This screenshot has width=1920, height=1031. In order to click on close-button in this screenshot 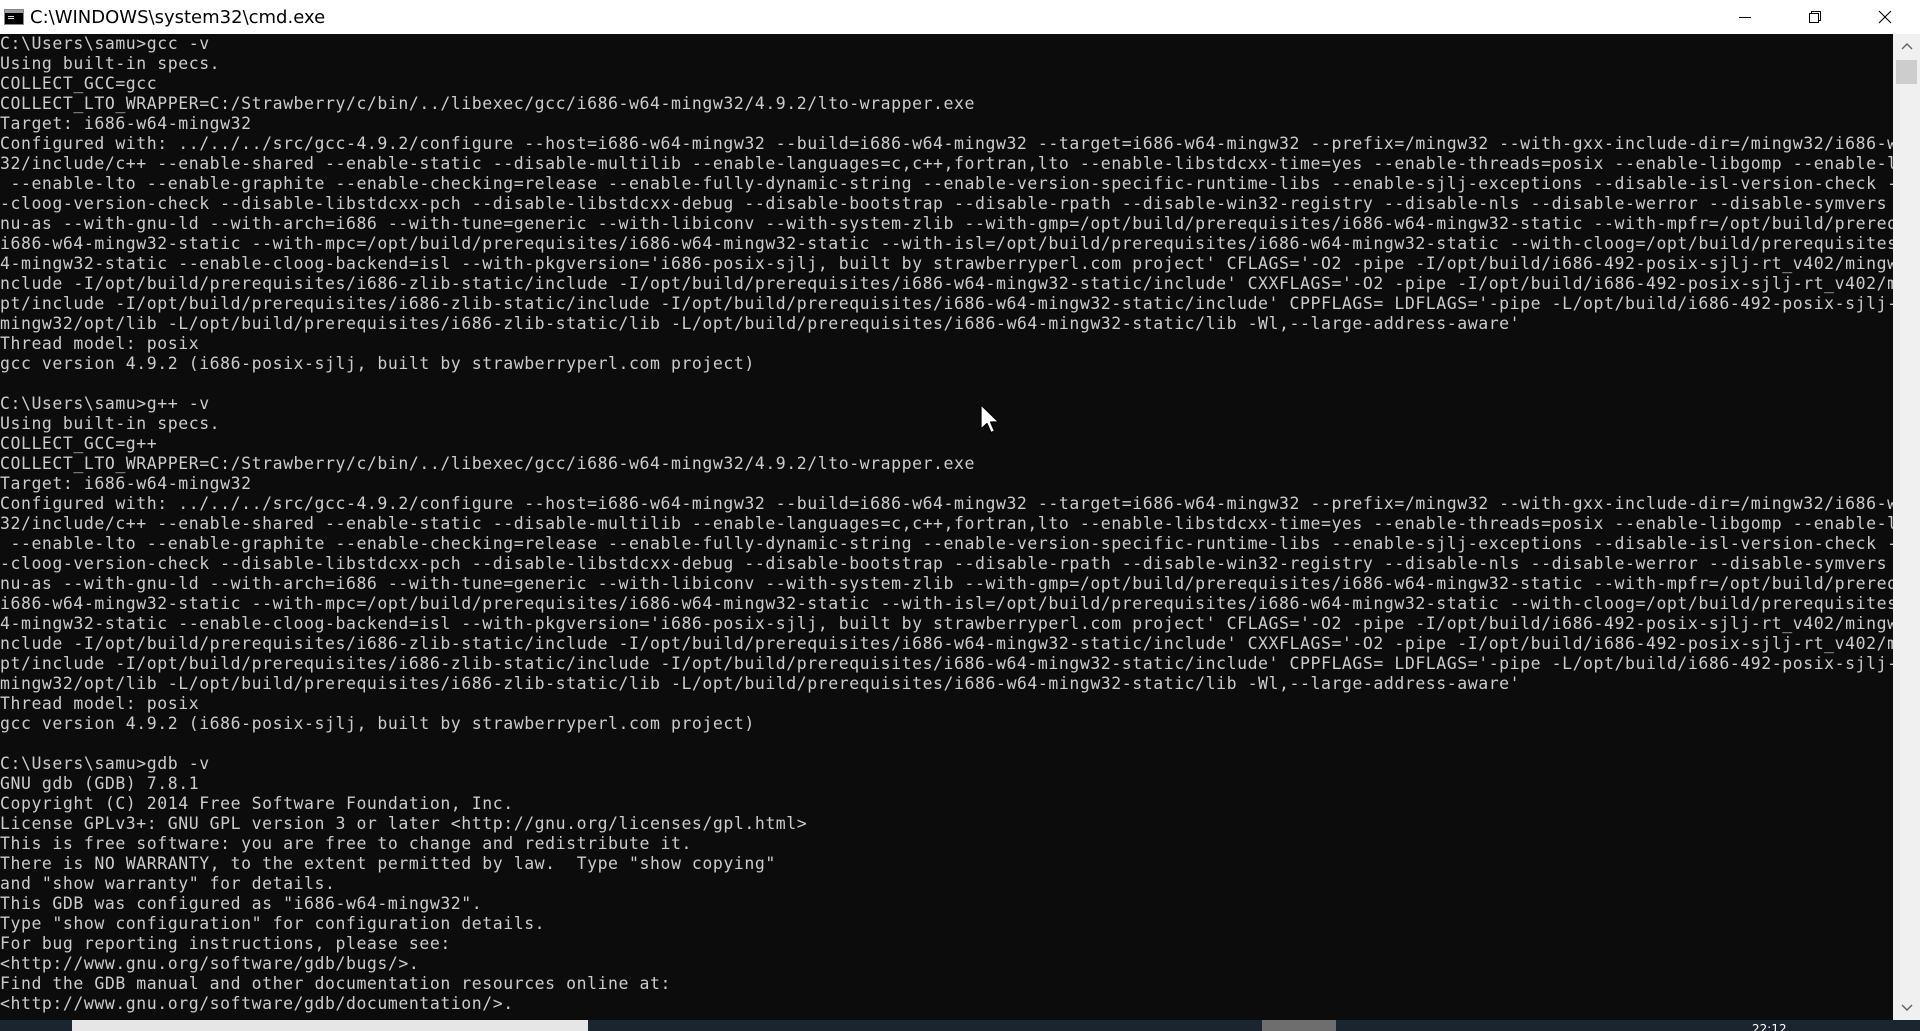, I will do `click(1885, 17)`.